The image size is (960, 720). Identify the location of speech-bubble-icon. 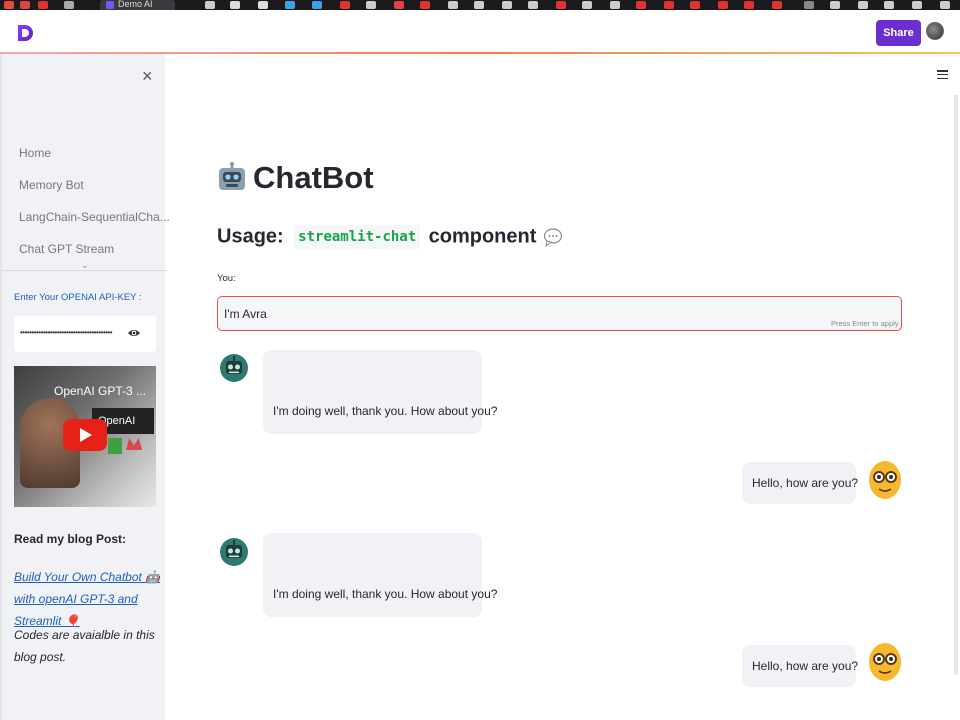
(552, 237).